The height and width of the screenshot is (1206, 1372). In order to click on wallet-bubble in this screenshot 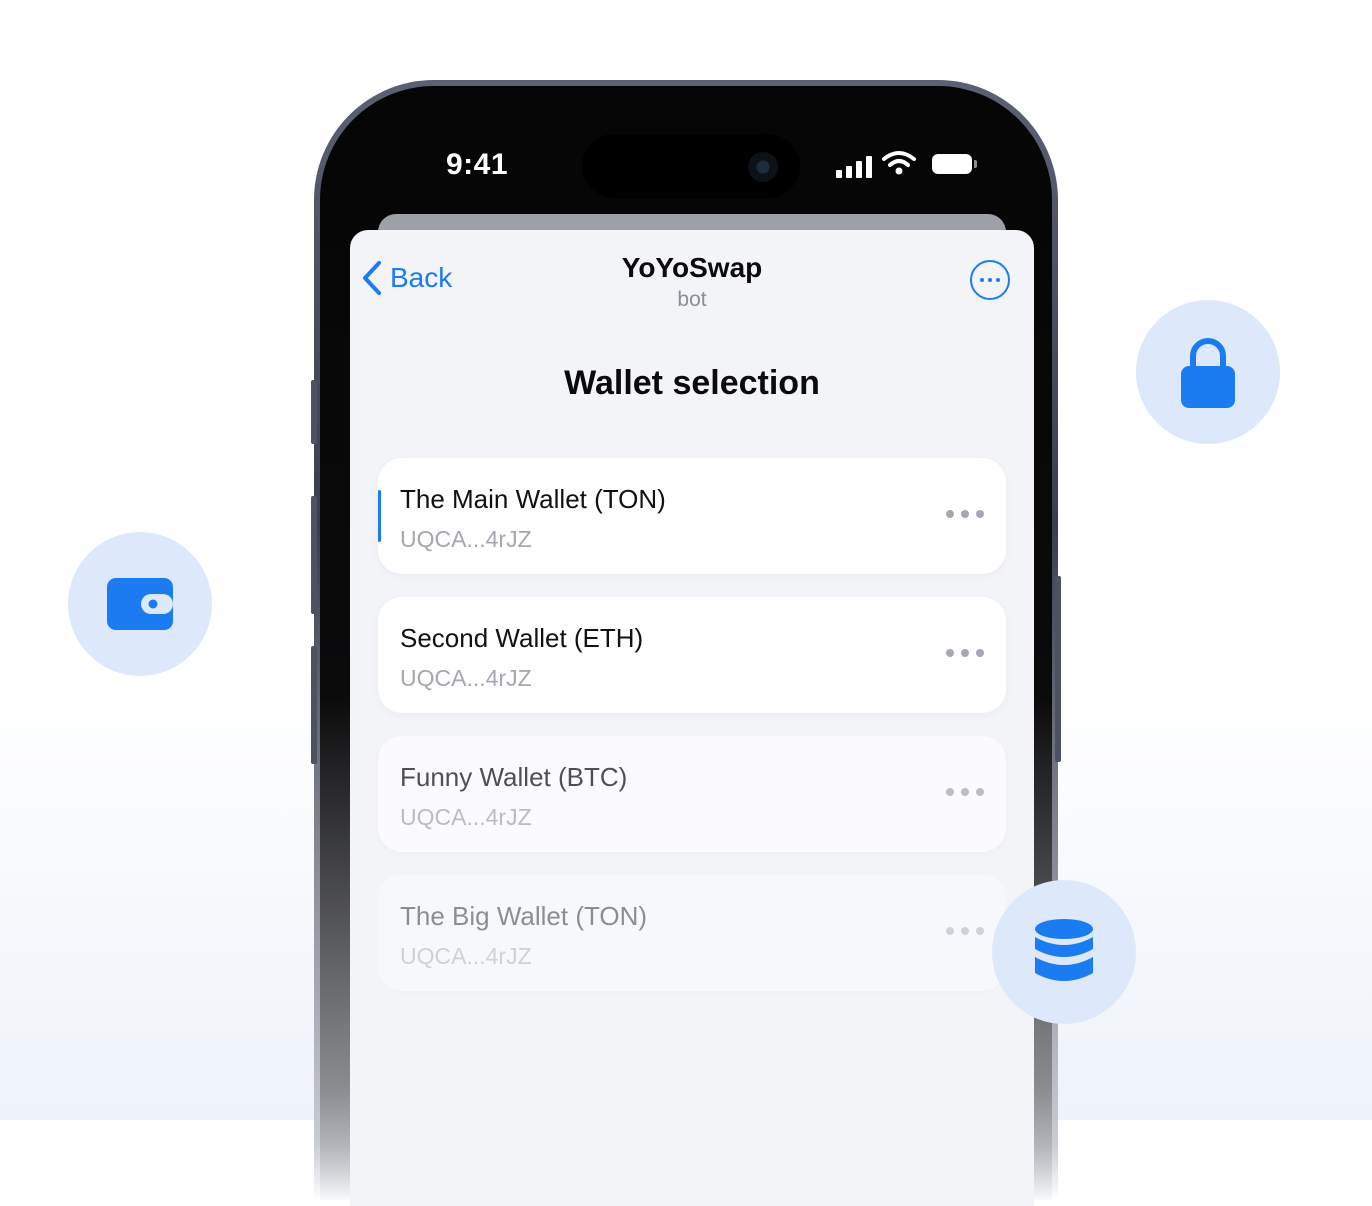, I will do `click(140, 604)`.